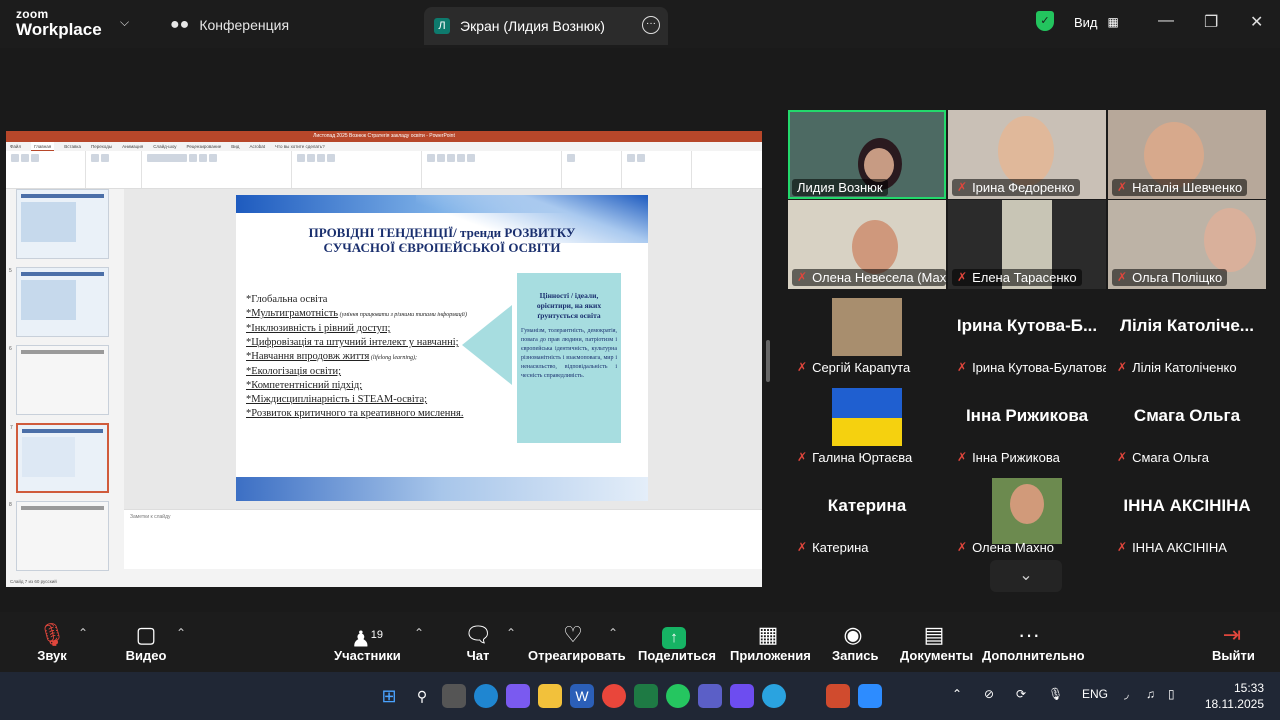  What do you see at coordinates (1187, 154) in the screenshot?
I see `participant-tile: ✗ Наталія Шевченко` at bounding box center [1187, 154].